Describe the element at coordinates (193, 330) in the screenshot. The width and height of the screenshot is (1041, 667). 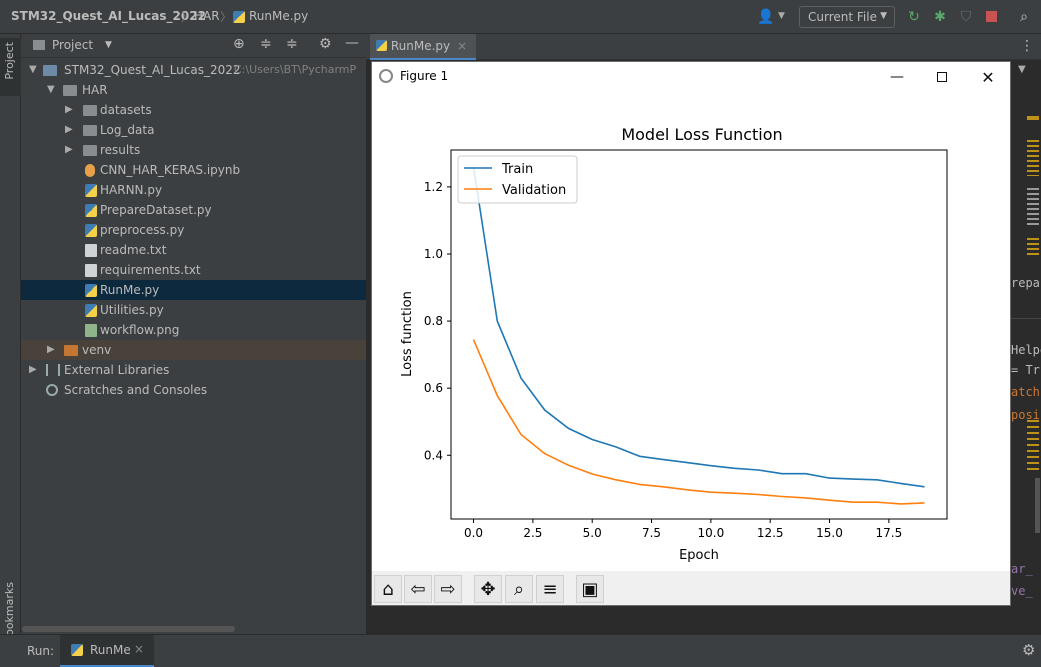
I see `tree-file: workflow.png` at that location.